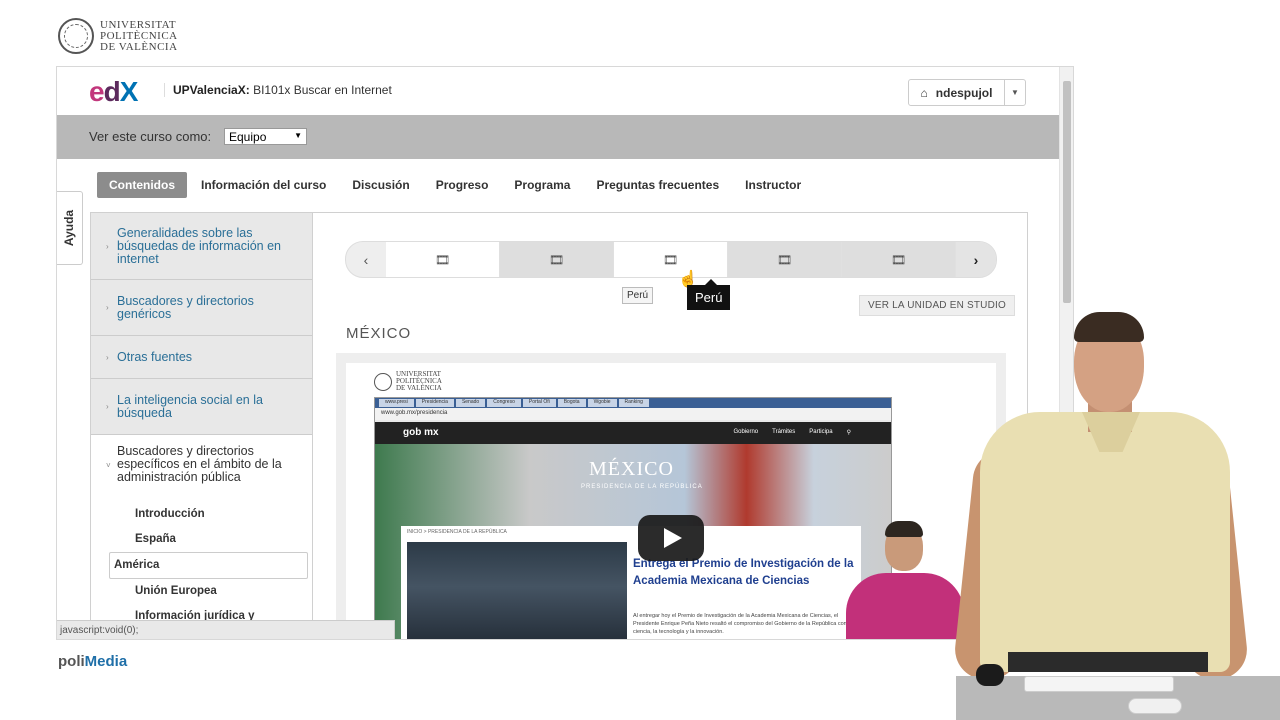  I want to click on presenter-inset, so click(903, 579).